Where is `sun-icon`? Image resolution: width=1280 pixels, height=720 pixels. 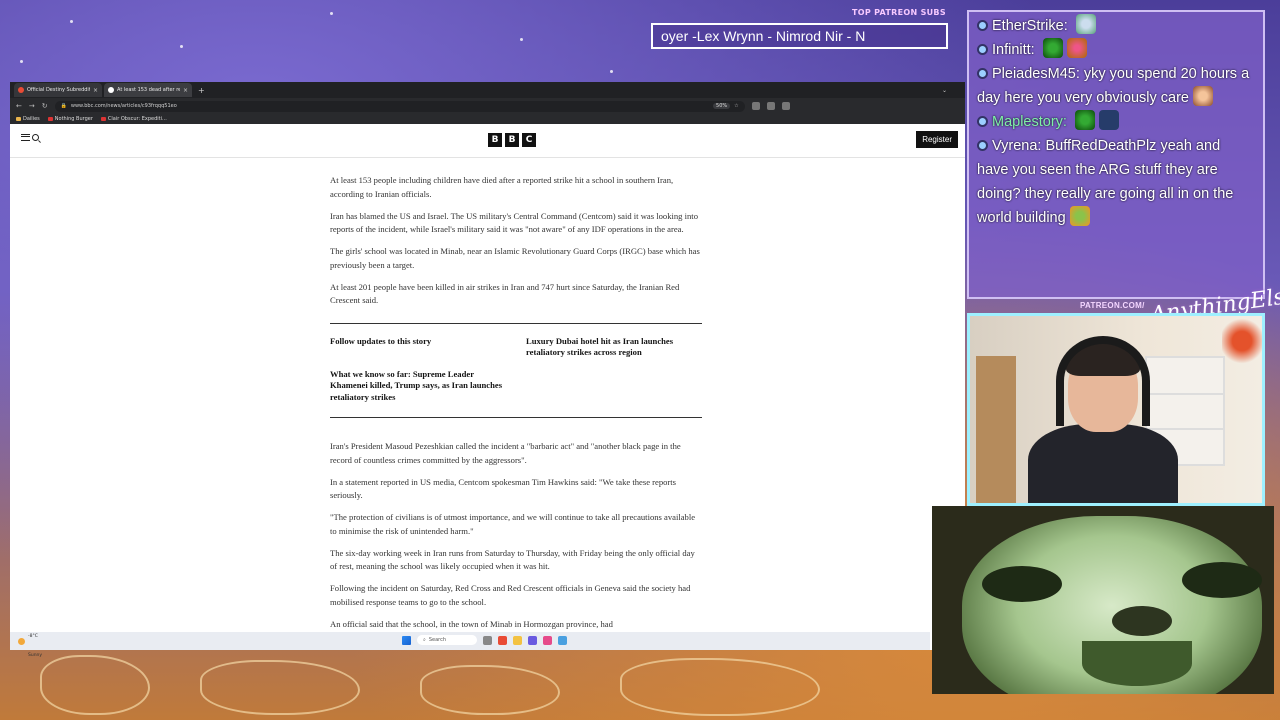 sun-icon is located at coordinates (21, 641).